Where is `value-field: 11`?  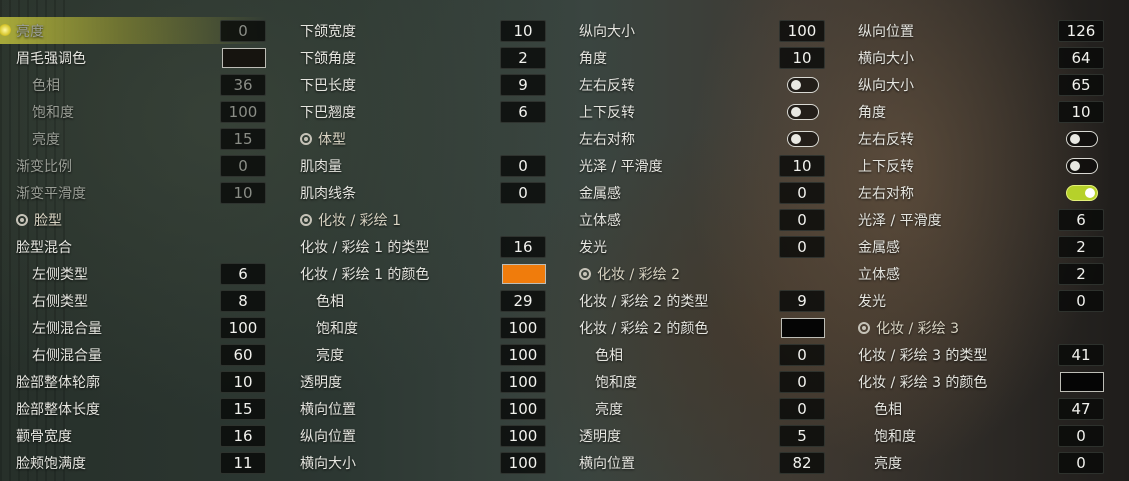 value-field: 11 is located at coordinates (243, 462).